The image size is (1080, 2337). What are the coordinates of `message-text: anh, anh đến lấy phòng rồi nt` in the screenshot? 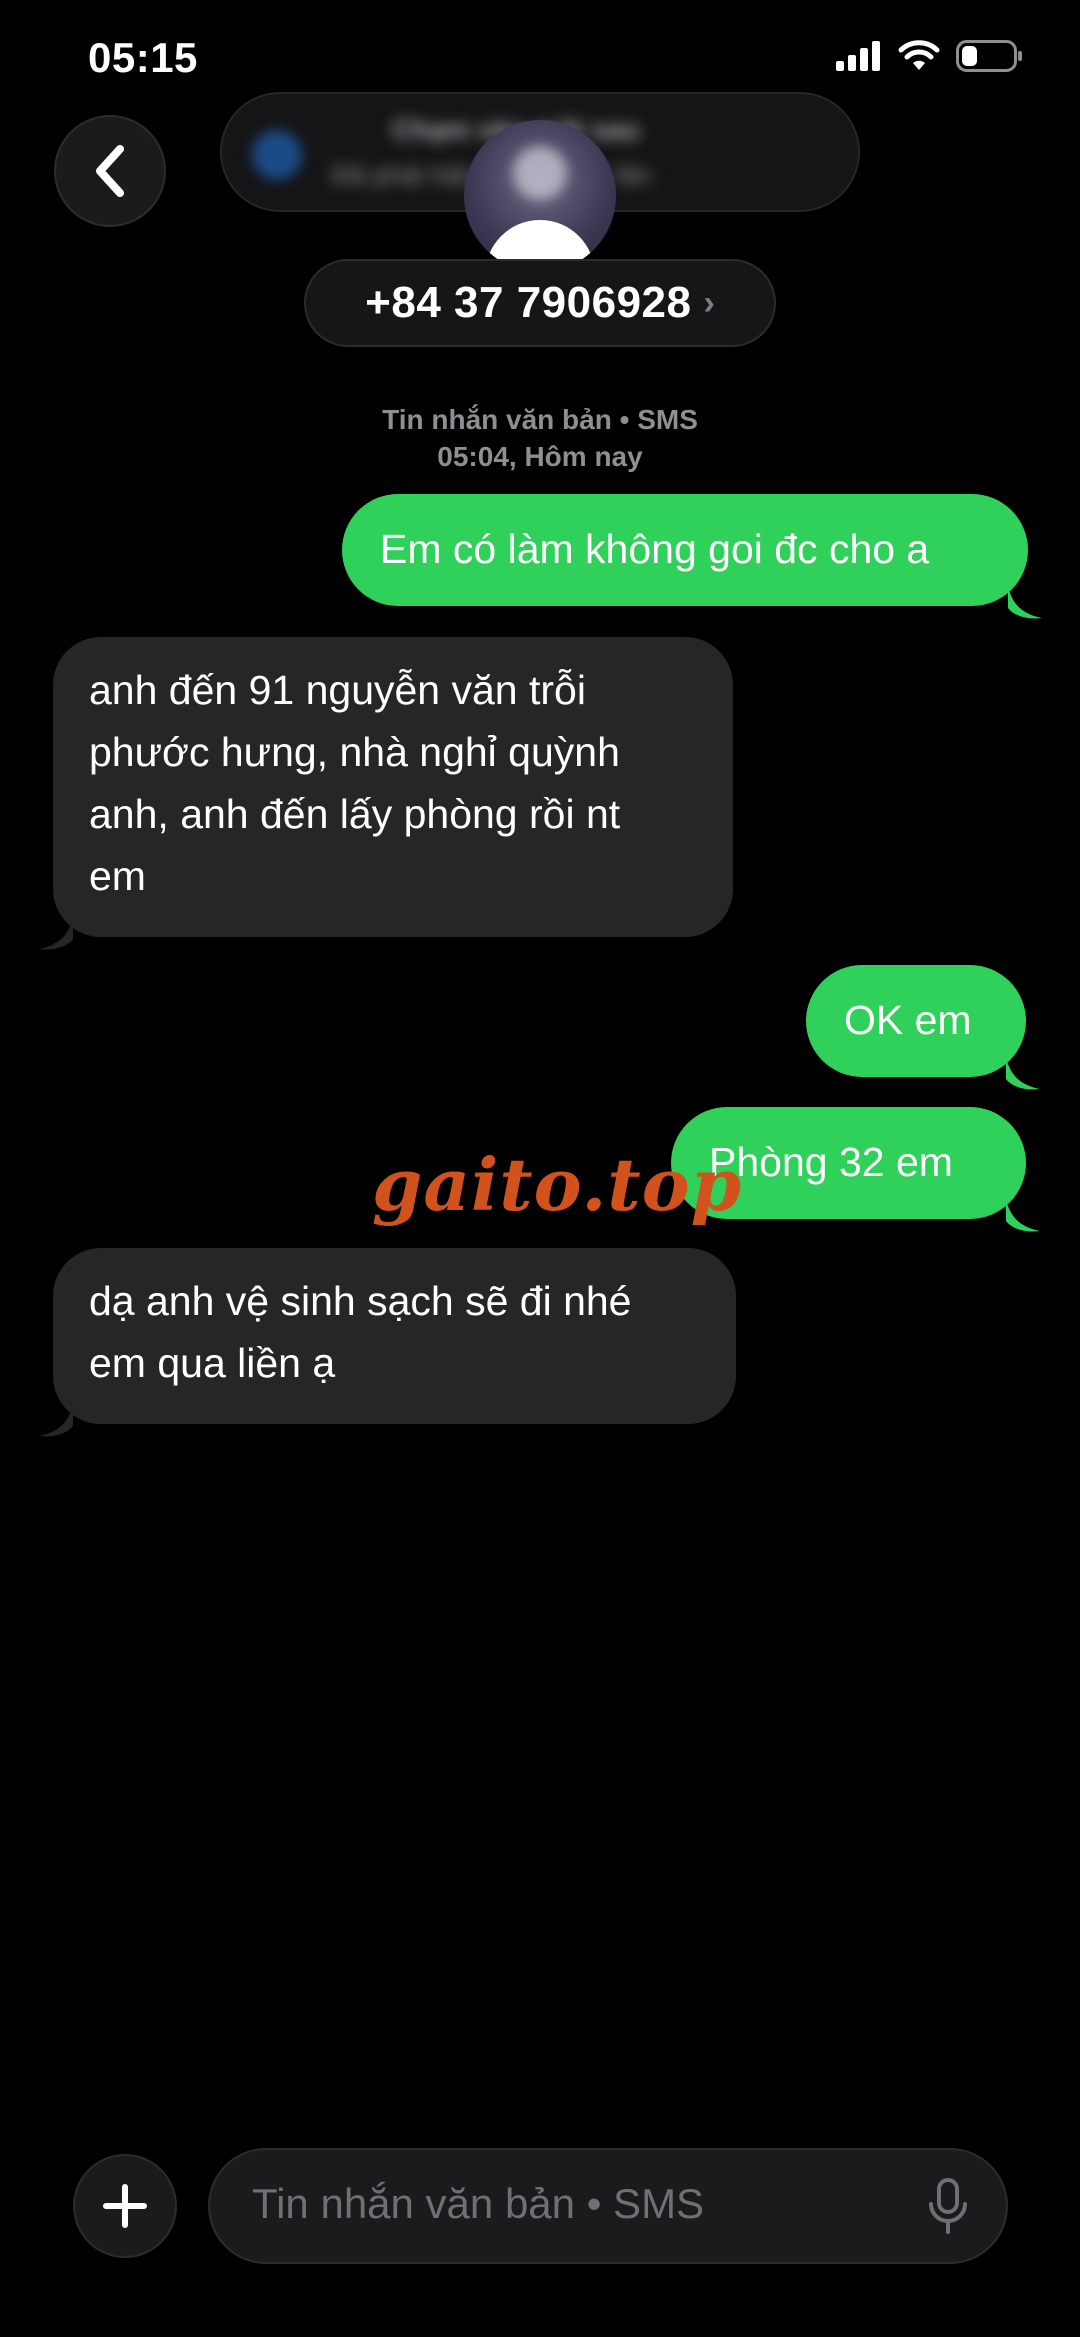 It's located at (355, 814).